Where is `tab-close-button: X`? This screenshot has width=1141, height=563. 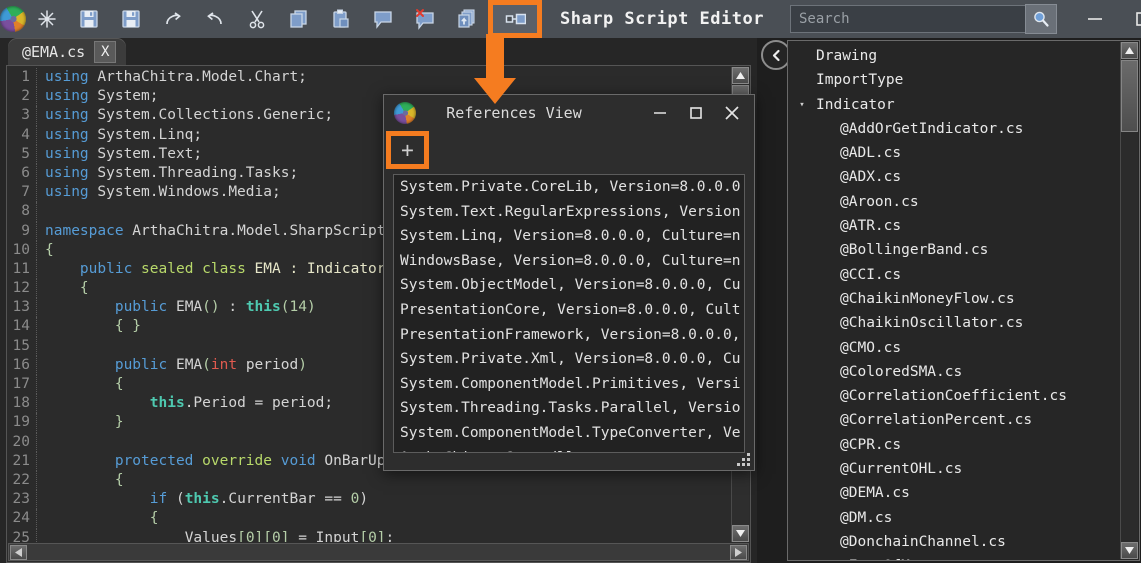
tab-close-button: X is located at coordinates (105, 52).